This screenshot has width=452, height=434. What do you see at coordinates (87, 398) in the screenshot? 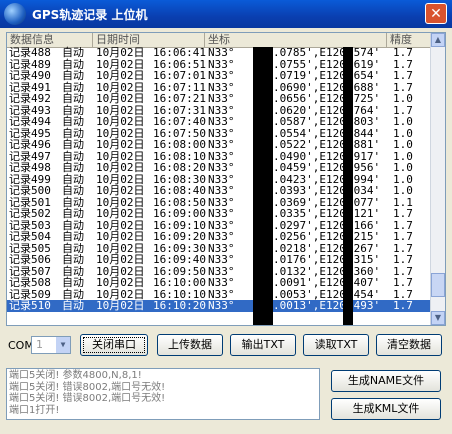
I see `log-line: 端口5关闭! 错误8002,端口号无效!` at bounding box center [87, 398].